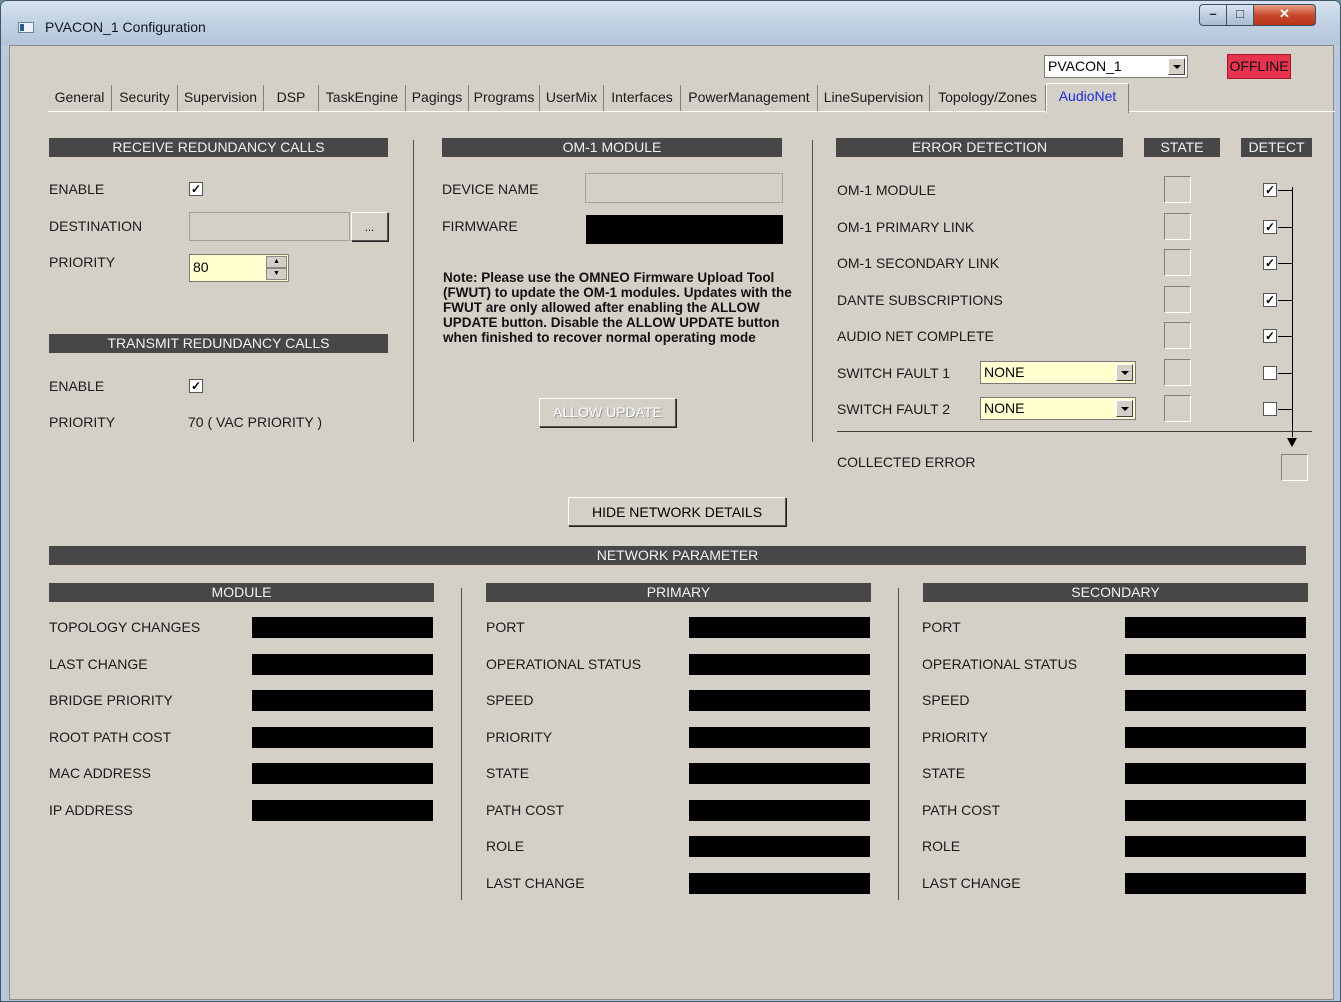 This screenshot has width=1341, height=1002. Describe the element at coordinates (894, 372) in the screenshot. I see `error-row-label: SWITCH FAULT 1` at that location.